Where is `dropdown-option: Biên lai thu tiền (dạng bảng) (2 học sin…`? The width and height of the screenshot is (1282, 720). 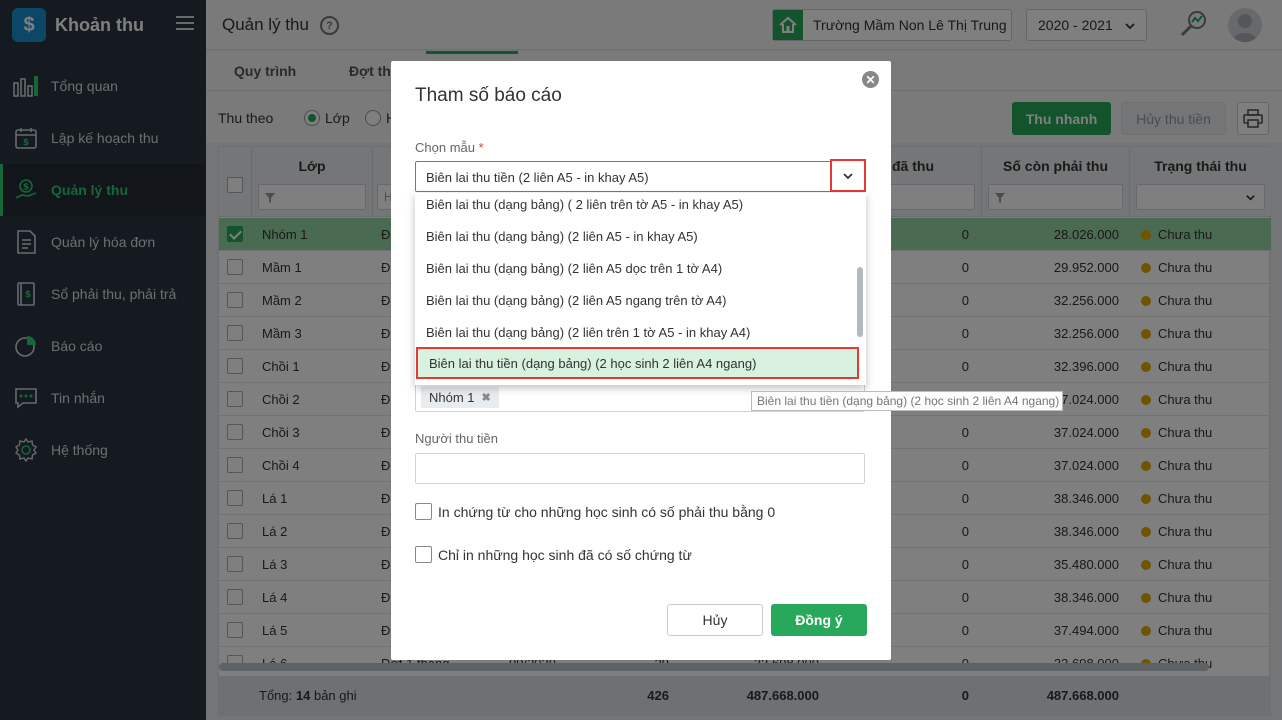 dropdown-option: Biên lai thu tiền (dạng bảng) (2 học sin… is located at coordinates (637, 363).